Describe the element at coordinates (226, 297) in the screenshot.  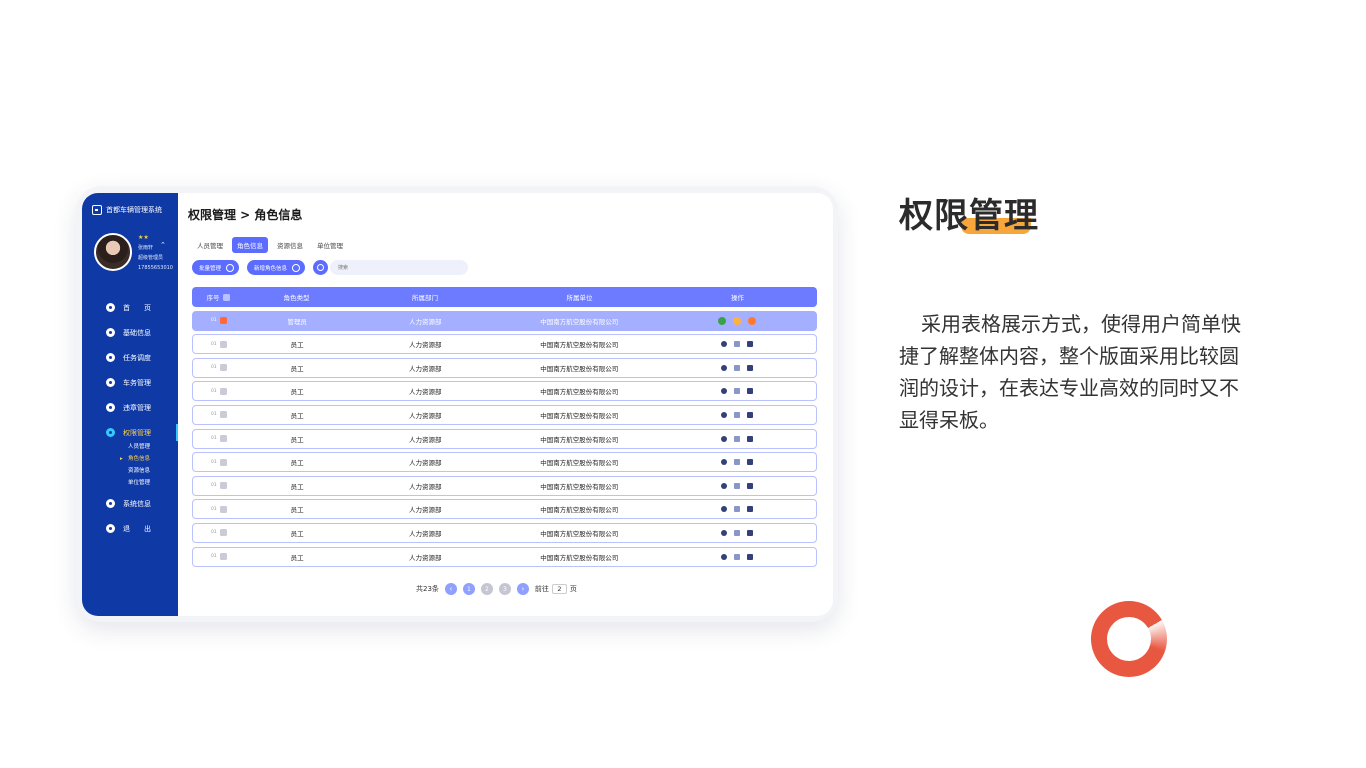
I see `select-all-checkbox` at that location.